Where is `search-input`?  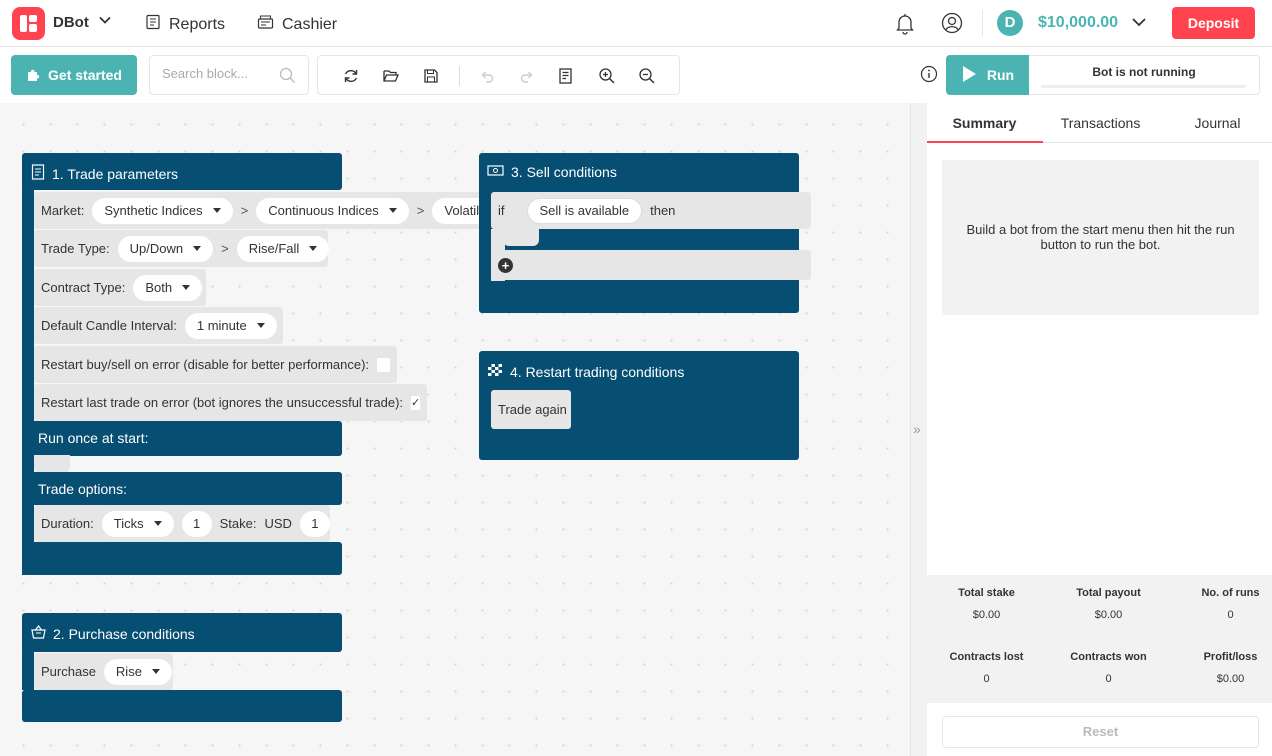 search-input is located at coordinates (217, 73).